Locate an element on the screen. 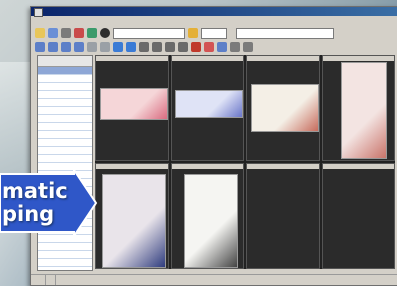 The width and height of the screenshot is (397, 286). layout-grid-icon is located at coordinates (66, 47).